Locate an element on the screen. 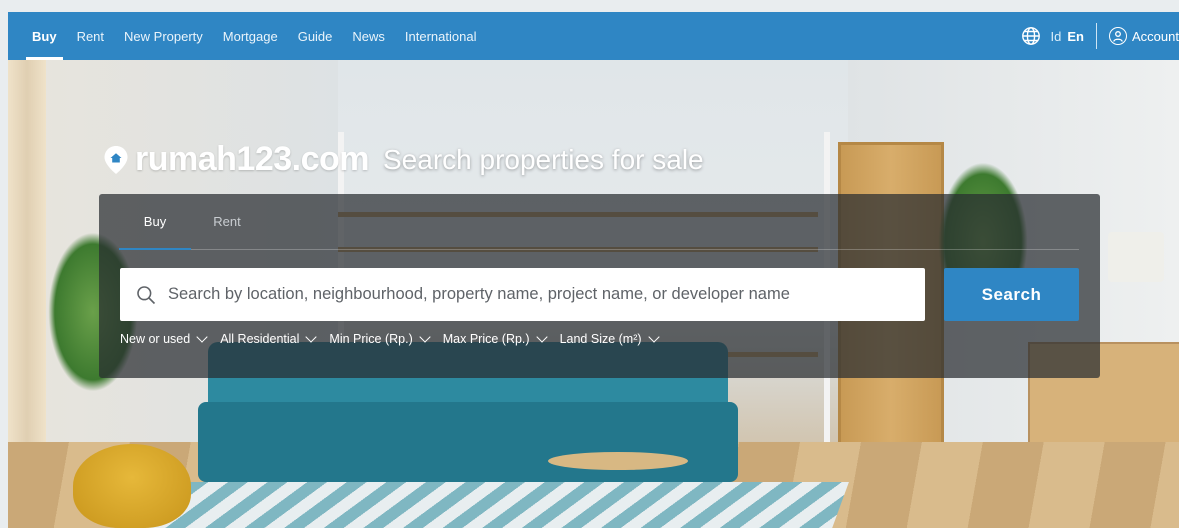 The image size is (1179, 528). rug is located at coordinates (488, 505).